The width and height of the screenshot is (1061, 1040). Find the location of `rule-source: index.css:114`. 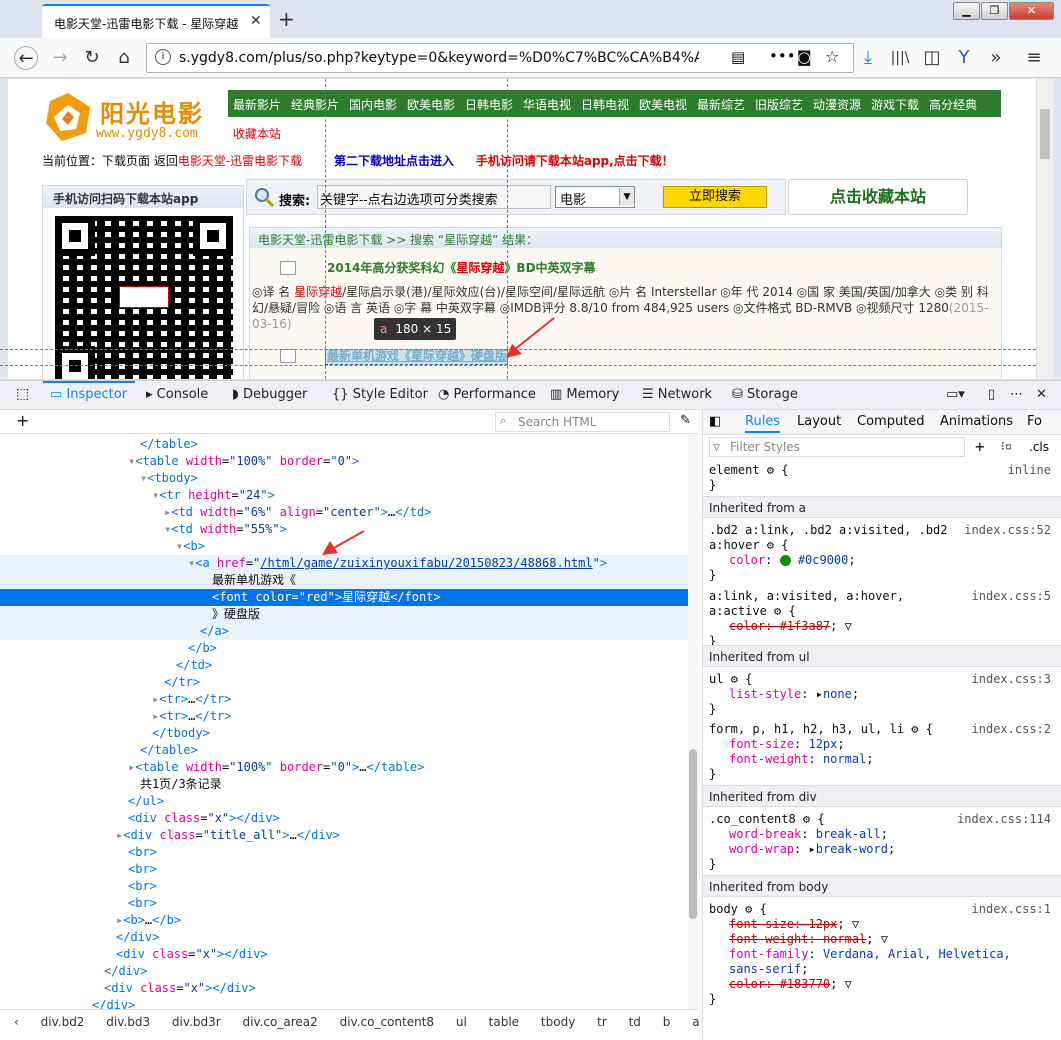

rule-source: index.css:114 is located at coordinates (1004, 819).